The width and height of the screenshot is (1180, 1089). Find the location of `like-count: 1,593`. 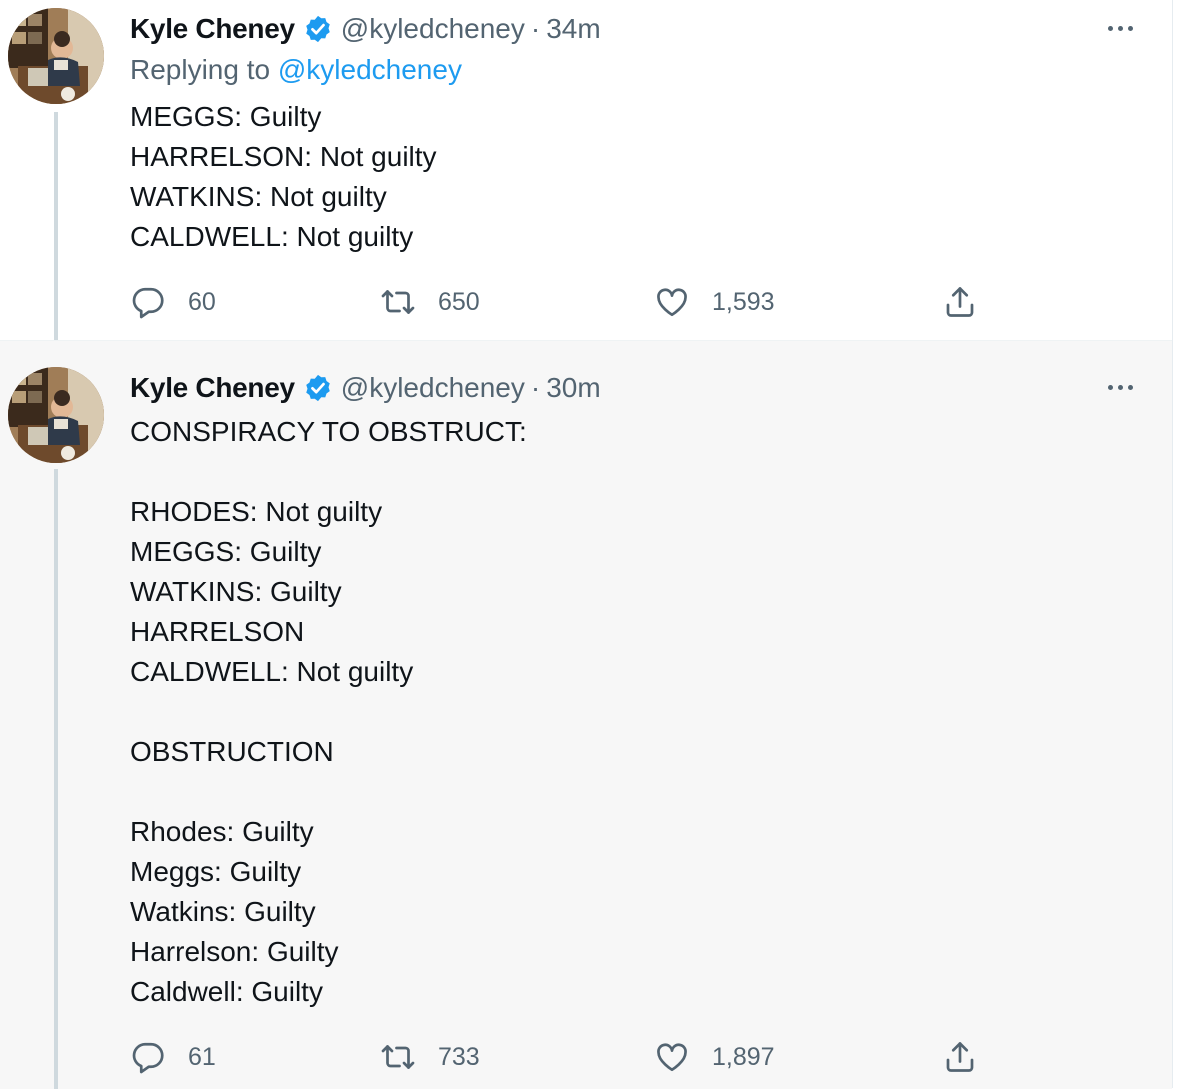

like-count: 1,593 is located at coordinates (743, 301).